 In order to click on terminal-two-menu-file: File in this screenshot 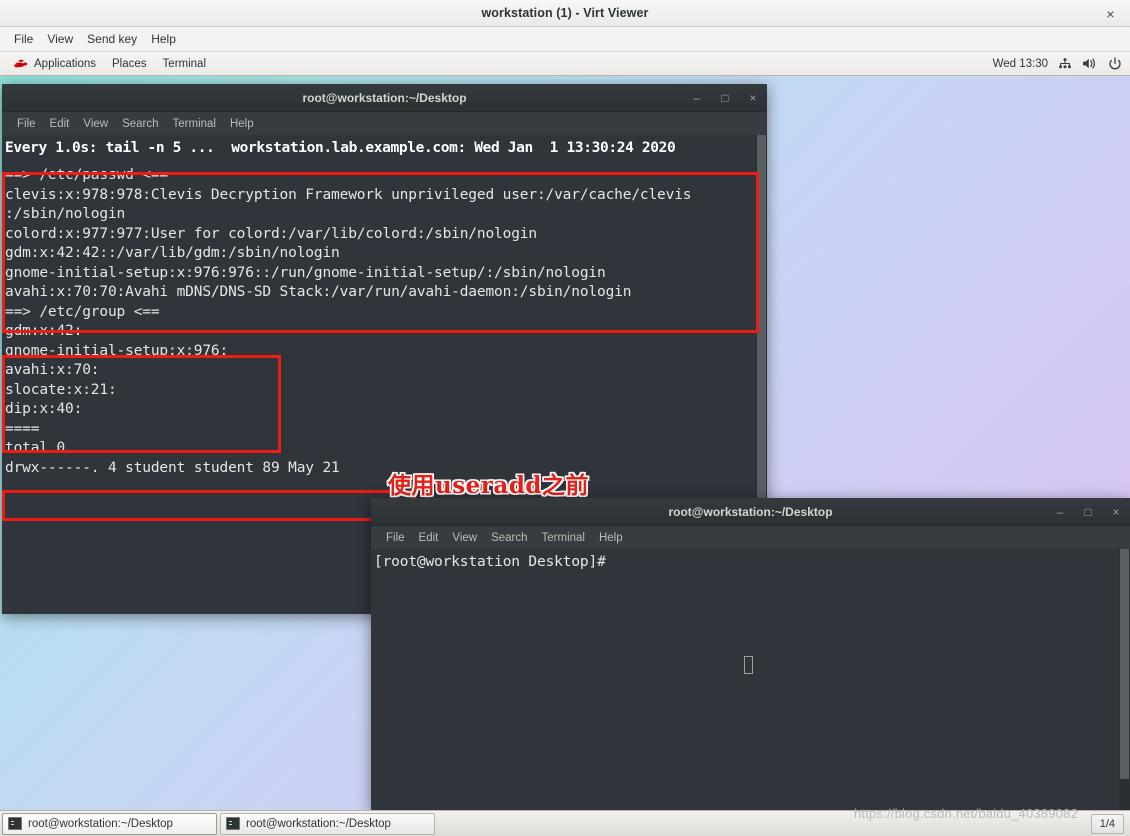, I will do `click(395, 538)`.